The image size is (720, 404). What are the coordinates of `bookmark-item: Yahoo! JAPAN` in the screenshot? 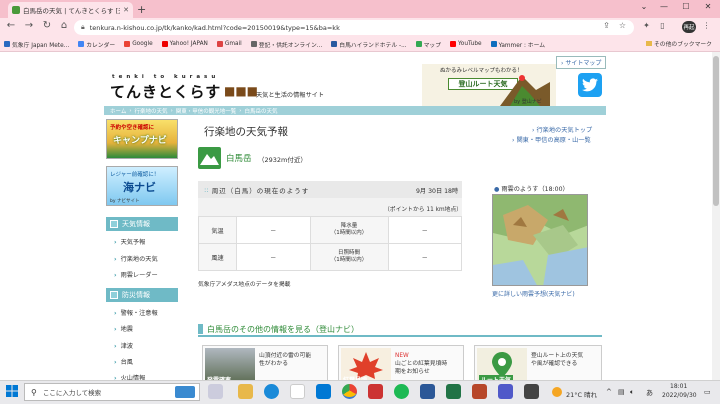 It's located at (184, 44).